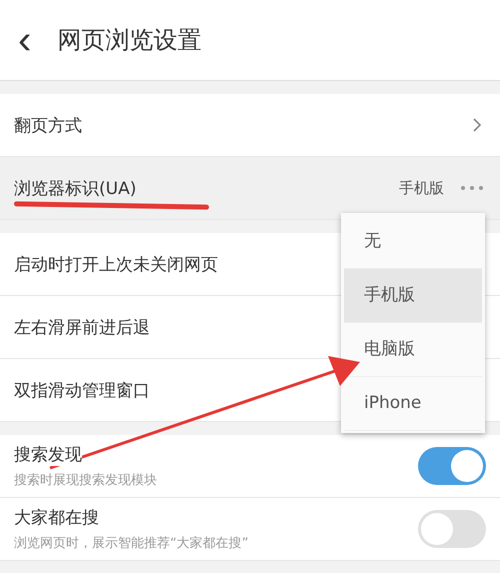 This screenshot has height=573, width=500. What do you see at coordinates (48, 454) in the screenshot?
I see `row-label: 搜索发现` at bounding box center [48, 454].